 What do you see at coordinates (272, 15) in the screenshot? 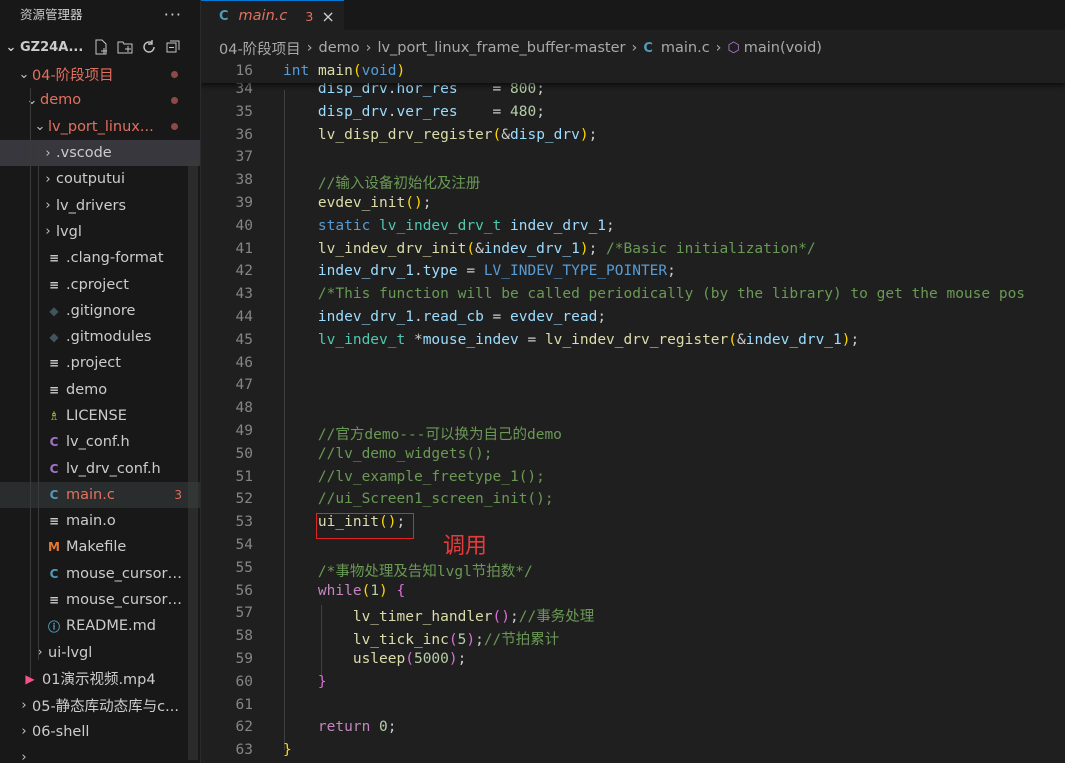
I see `tab-main-c: C main.c 3 ×` at bounding box center [272, 15].